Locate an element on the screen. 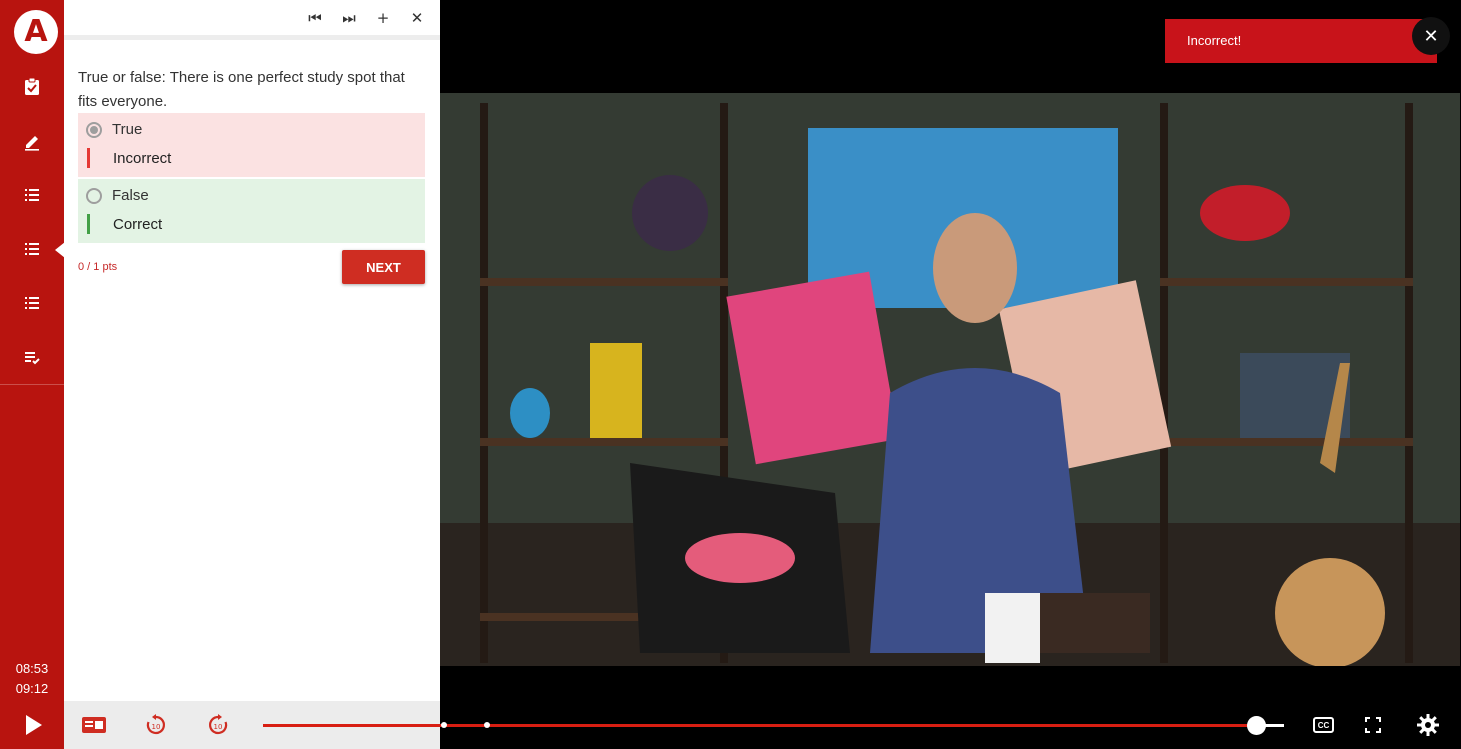 This screenshot has width=1461, height=749. logo-letter: A is located at coordinates (36, 31).